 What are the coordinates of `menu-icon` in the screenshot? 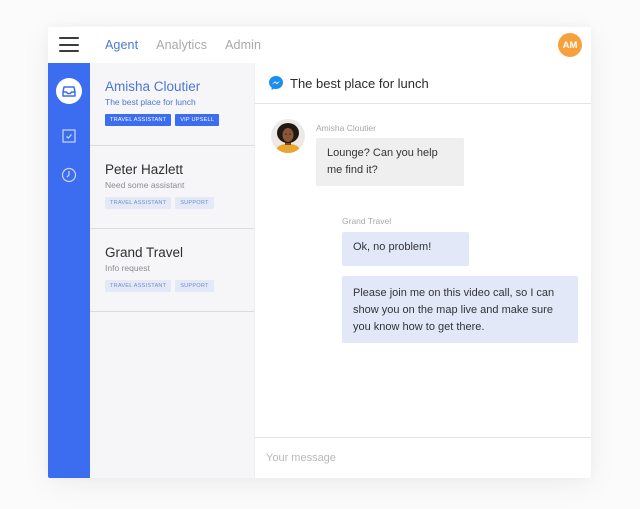 It's located at (69, 44).